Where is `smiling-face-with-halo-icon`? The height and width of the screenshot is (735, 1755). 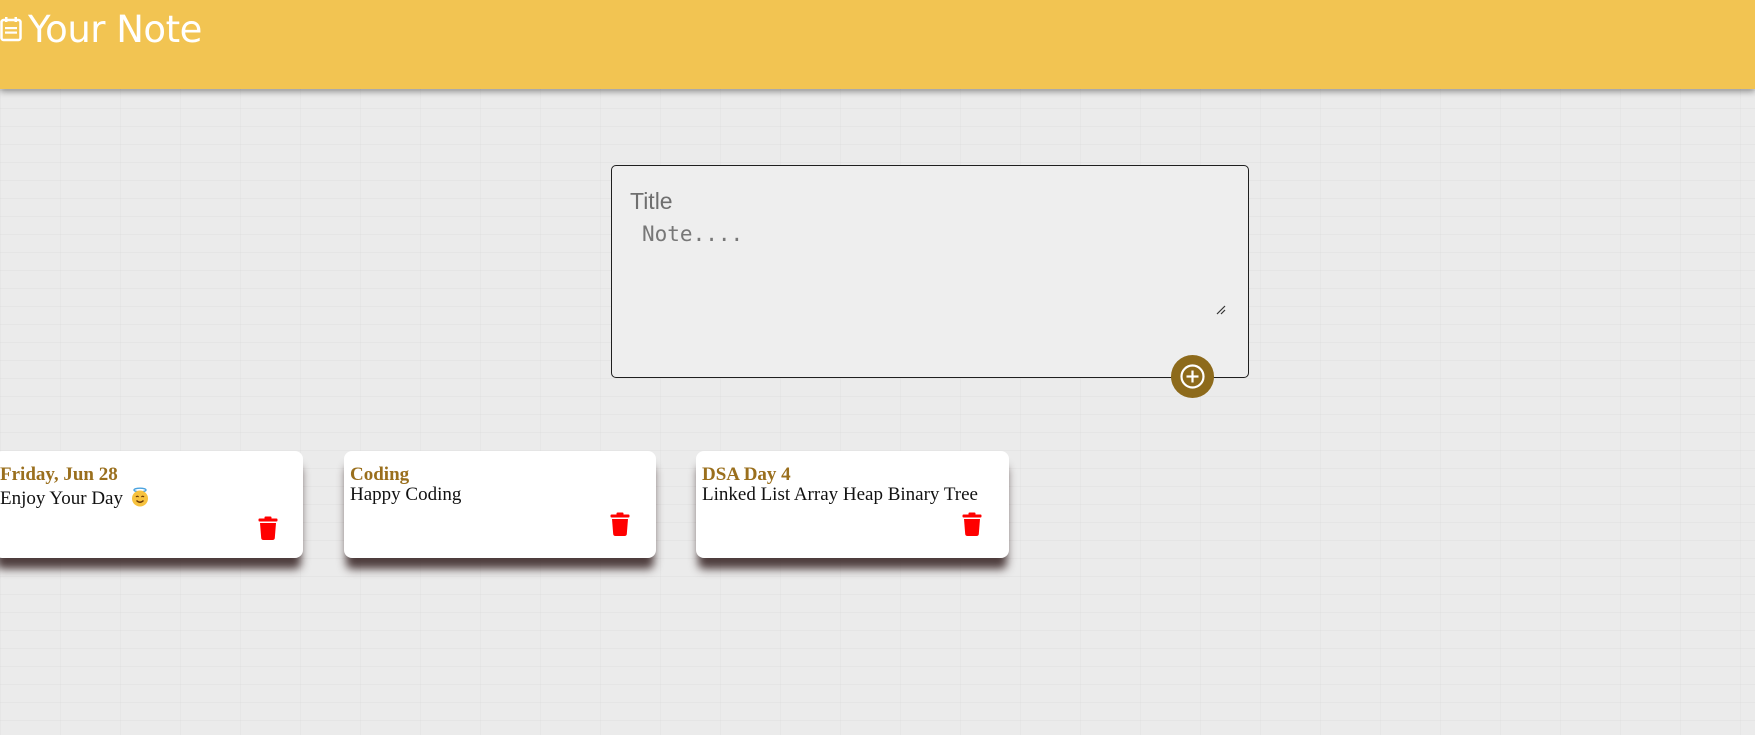
smiling-face-with-halo-icon is located at coordinates (139, 497).